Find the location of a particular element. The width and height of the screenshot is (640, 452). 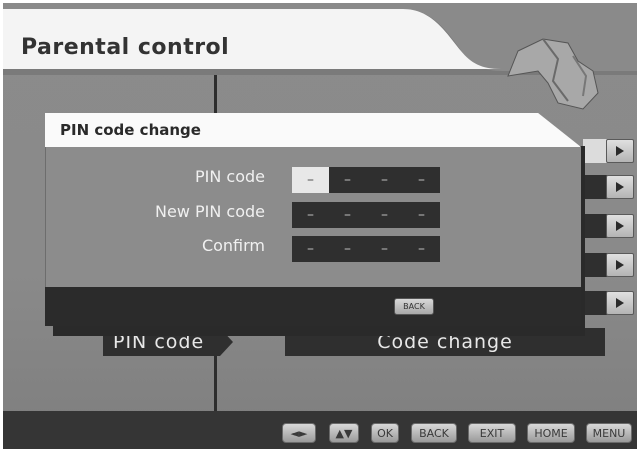

new-pin-code-label: New PIN code is located at coordinates (210, 211).